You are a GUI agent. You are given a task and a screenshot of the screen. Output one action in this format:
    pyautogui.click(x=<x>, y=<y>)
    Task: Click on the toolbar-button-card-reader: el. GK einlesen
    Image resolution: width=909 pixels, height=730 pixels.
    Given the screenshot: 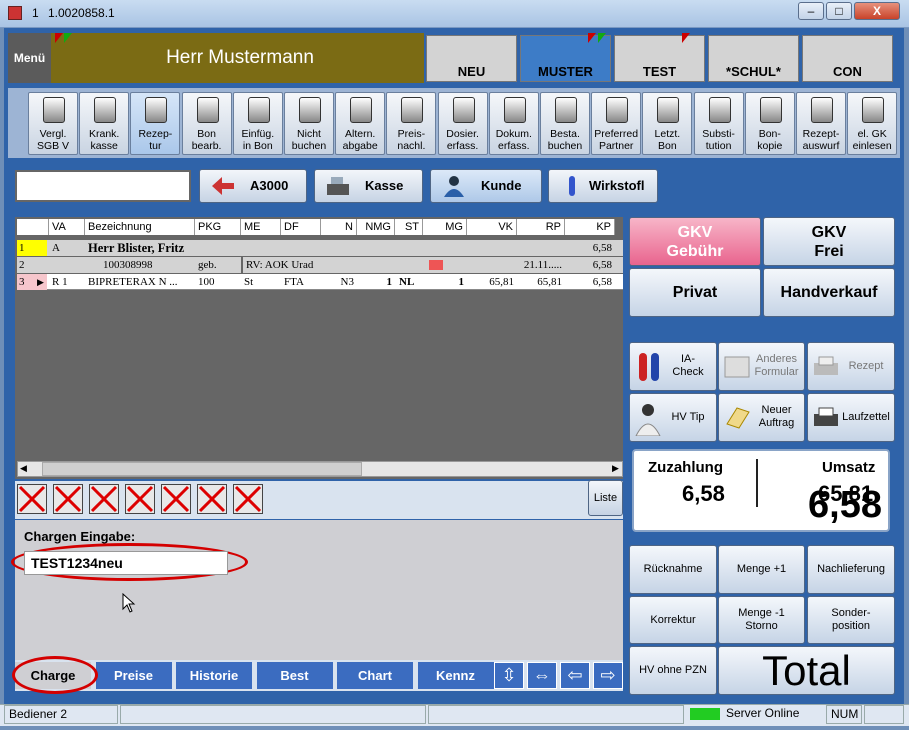 What is the action you would take?
    pyautogui.click(x=872, y=123)
    